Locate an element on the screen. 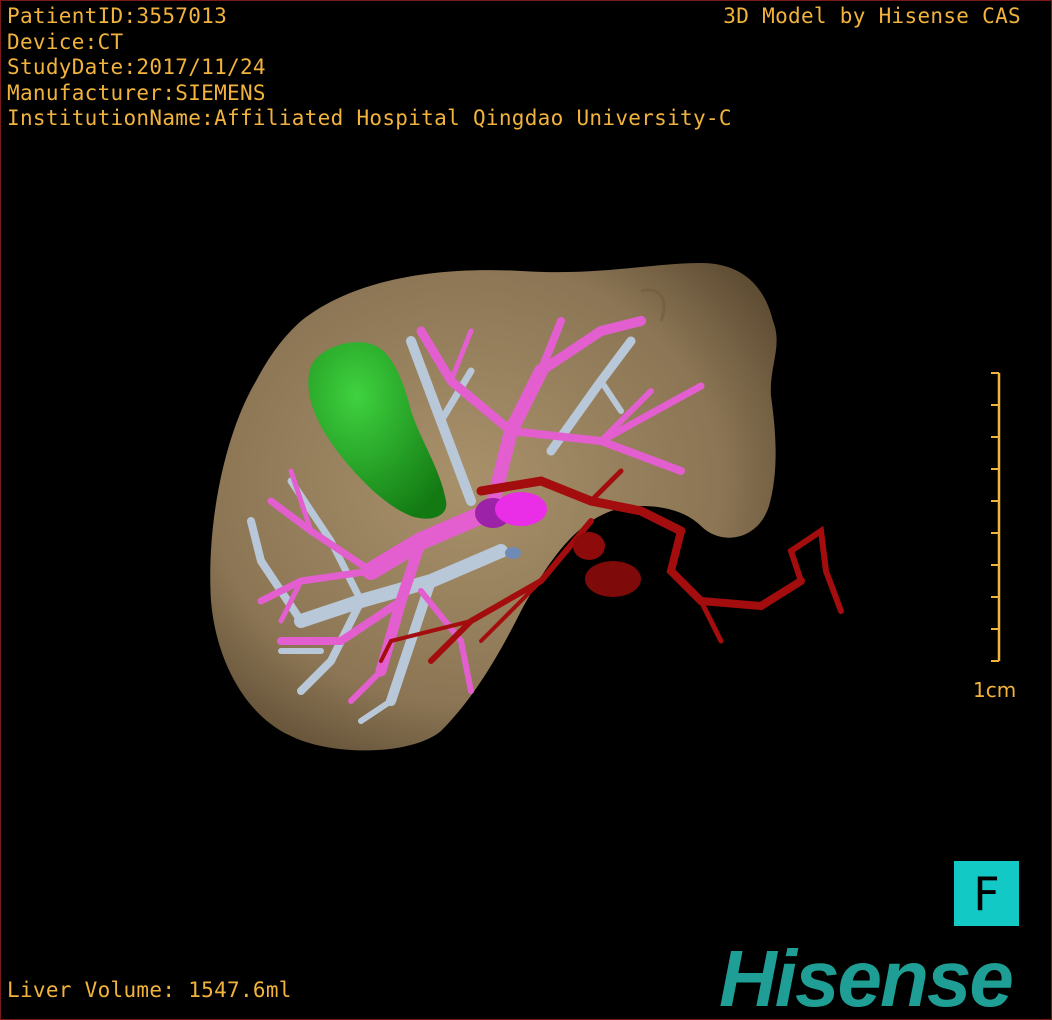 The image size is (1052, 1020). patient-id-text: PatientID:3557013 is located at coordinates (117, 16).